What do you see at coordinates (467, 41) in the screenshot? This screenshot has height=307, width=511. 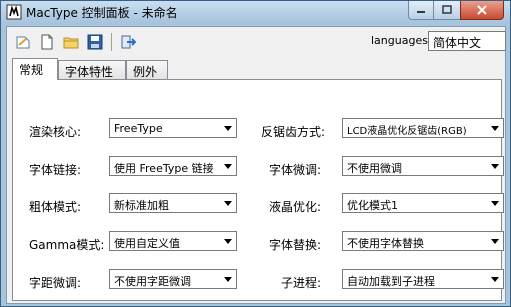 I see `language-select: 简体中文` at bounding box center [467, 41].